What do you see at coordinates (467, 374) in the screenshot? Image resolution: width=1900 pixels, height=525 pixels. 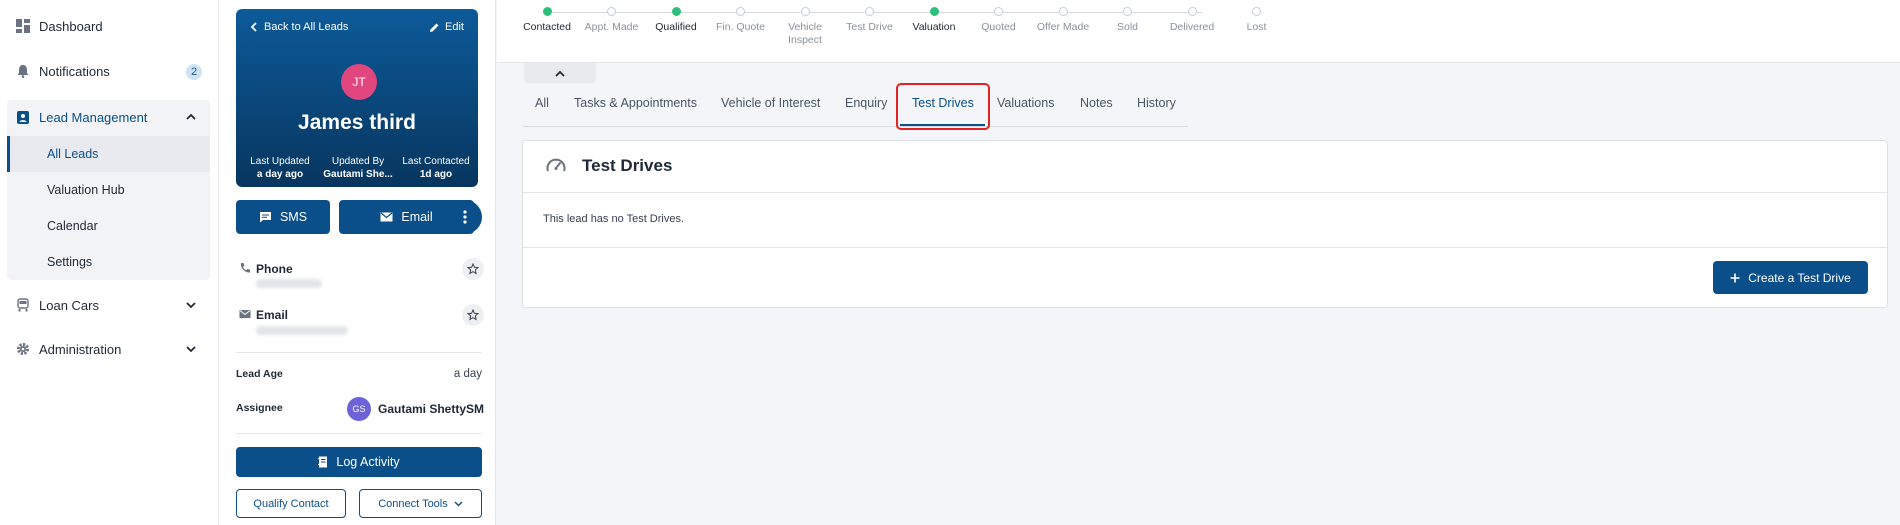 I see `lead-age-value: a day` at bounding box center [467, 374].